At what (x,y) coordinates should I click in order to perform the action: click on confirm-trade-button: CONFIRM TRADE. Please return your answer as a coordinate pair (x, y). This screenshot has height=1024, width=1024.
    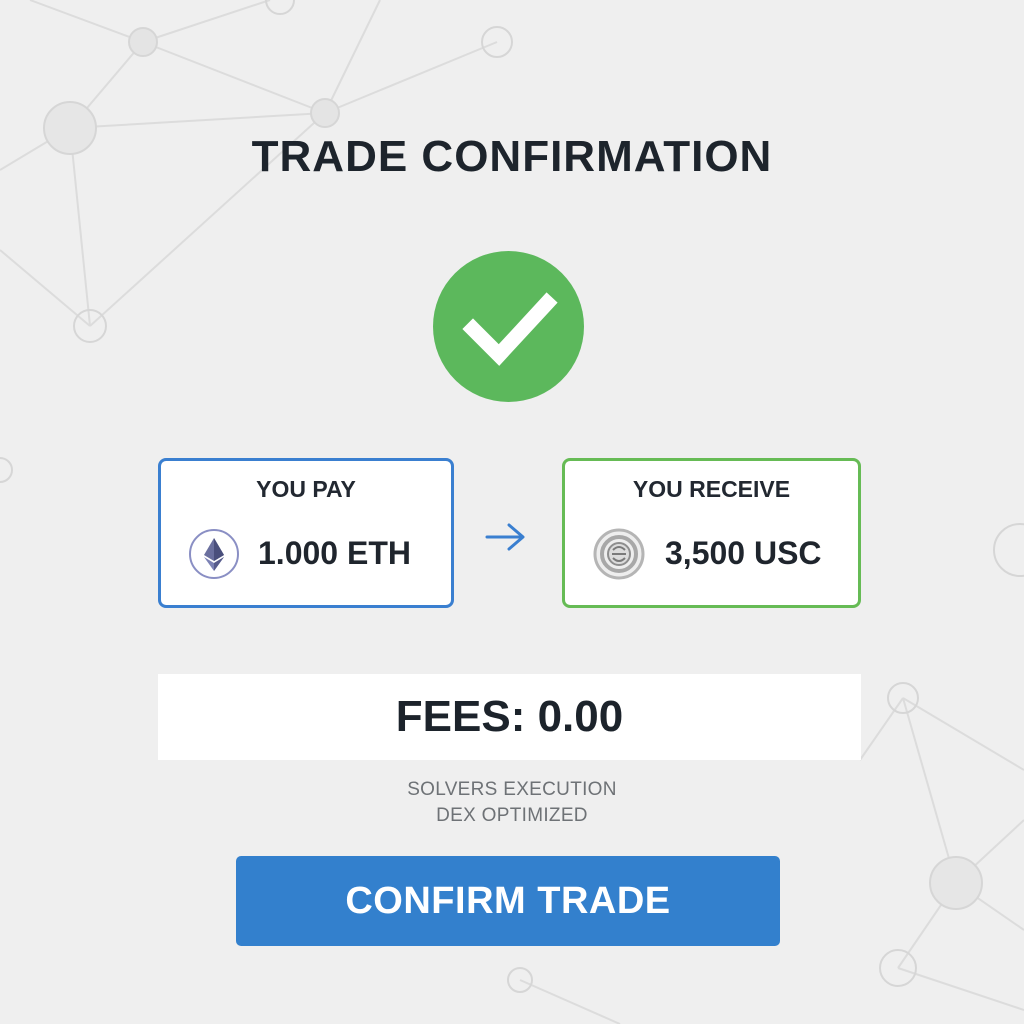
    Looking at the image, I should click on (508, 901).